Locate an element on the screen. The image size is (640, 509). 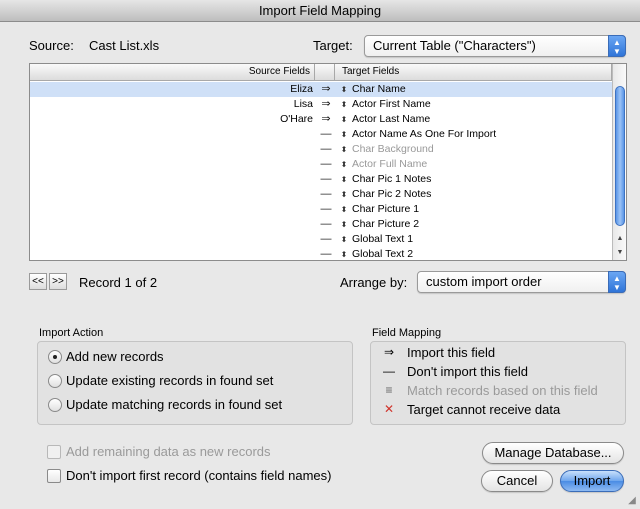
header-source-fields: Source Fields is located at coordinates (172, 72).